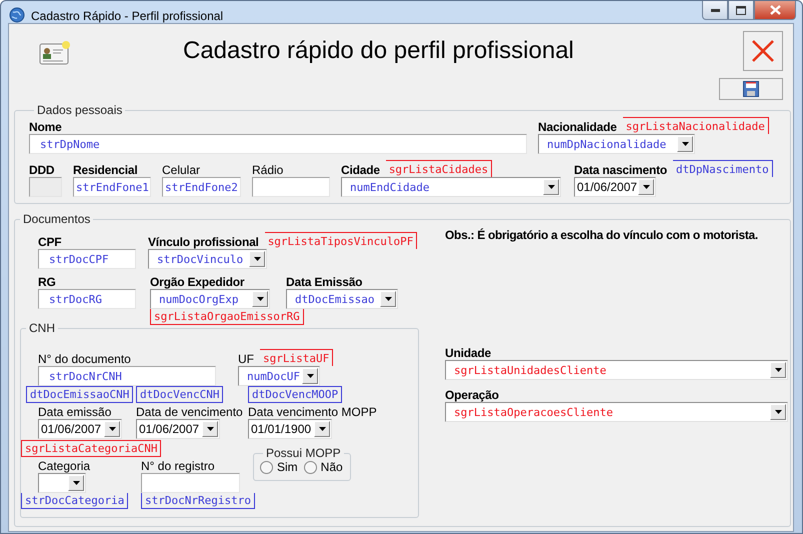 The height and width of the screenshot is (534, 803). I want to click on maximize-icon, so click(741, 10).